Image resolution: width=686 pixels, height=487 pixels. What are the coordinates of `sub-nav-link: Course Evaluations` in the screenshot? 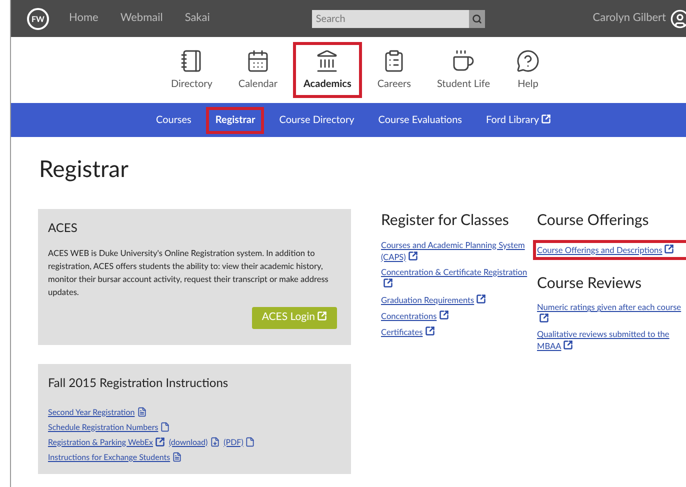 It's located at (420, 120).